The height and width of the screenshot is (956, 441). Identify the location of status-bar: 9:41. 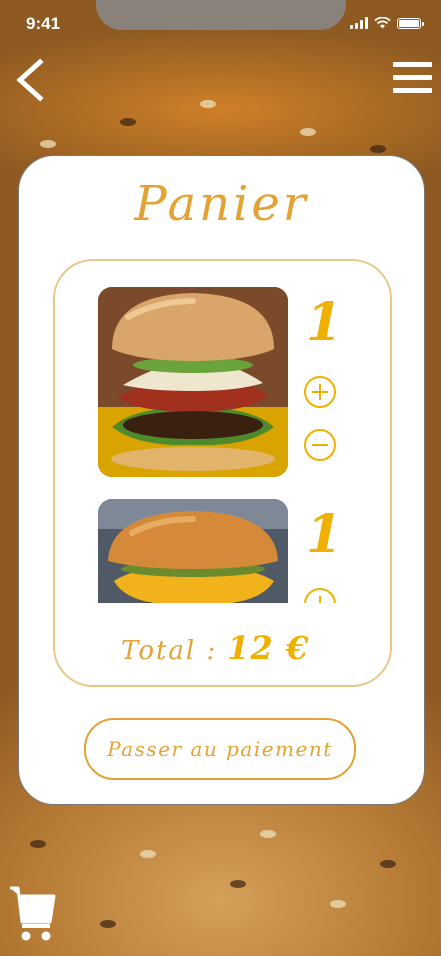
(220, 24).